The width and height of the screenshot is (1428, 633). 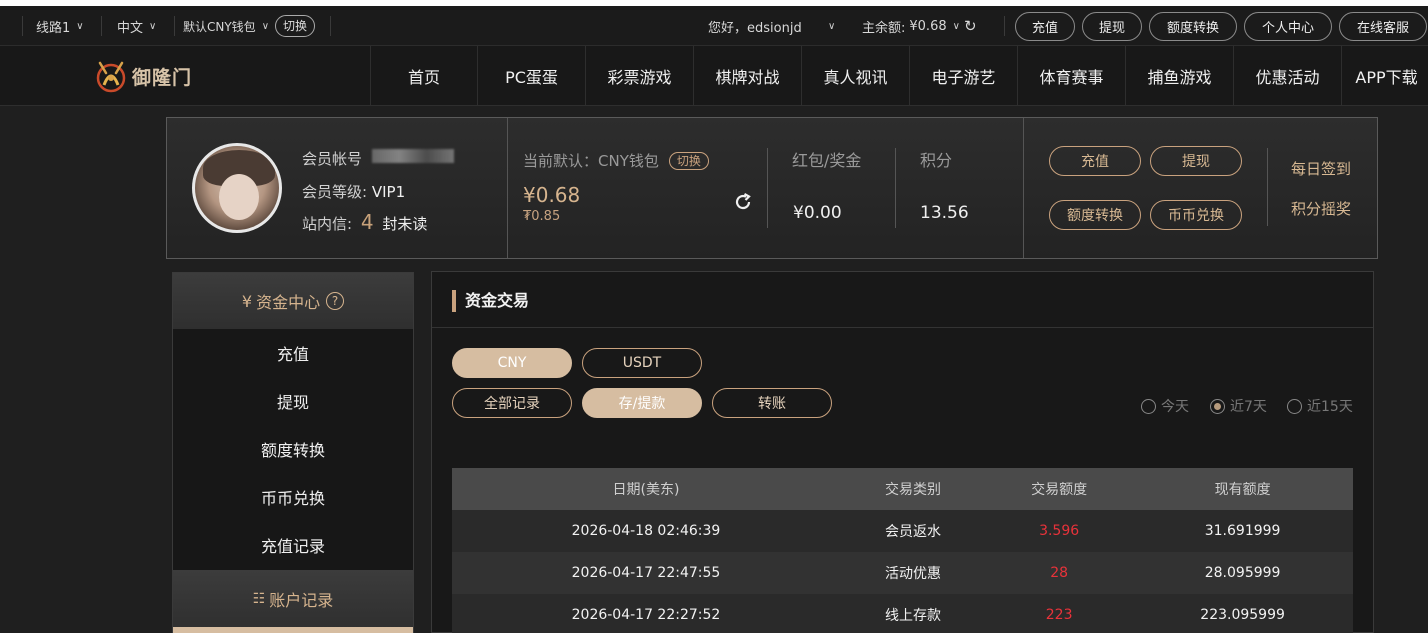 I want to click on sidebar-header-account-records: ☷ 账户记录, so click(x=293, y=599).